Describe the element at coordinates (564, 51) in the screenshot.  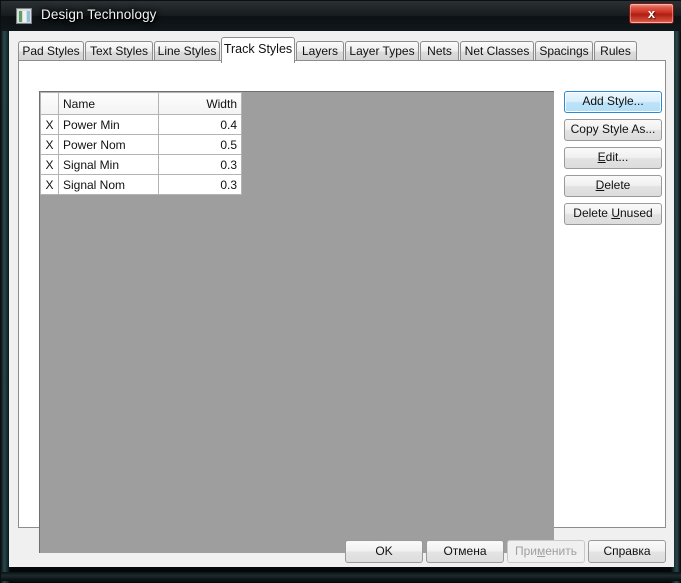
I see `tab-spacings: Spacings` at that location.